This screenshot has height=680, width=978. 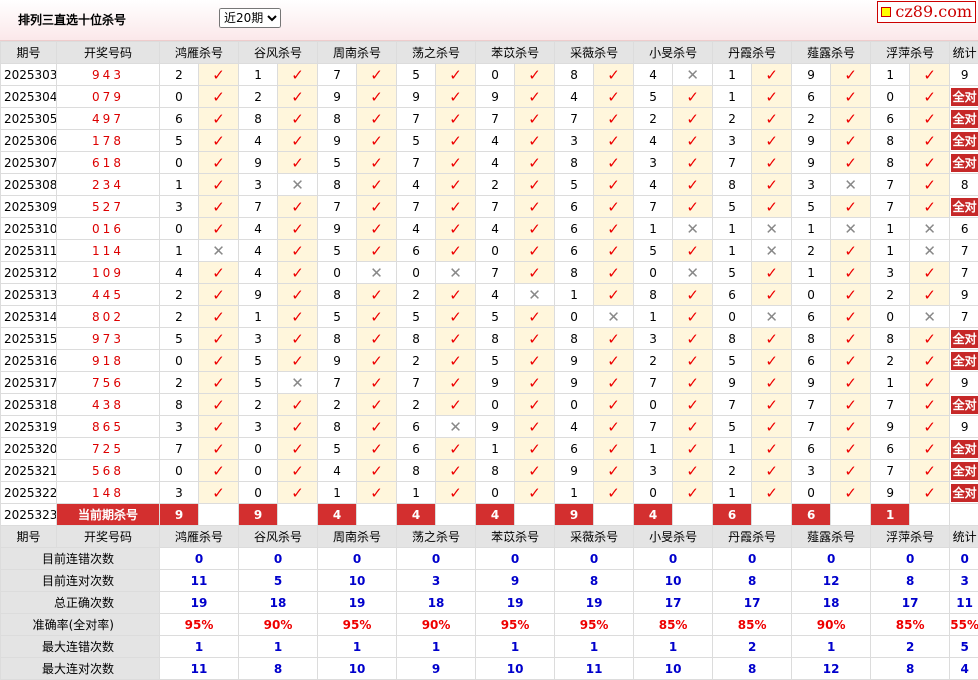 I want to click on issue-cell: 2025305, so click(x=29, y=119).